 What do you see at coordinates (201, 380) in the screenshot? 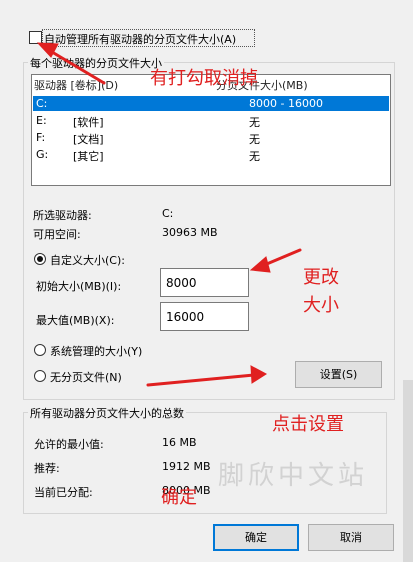
I see `arrow-to-set-button` at bounding box center [201, 380].